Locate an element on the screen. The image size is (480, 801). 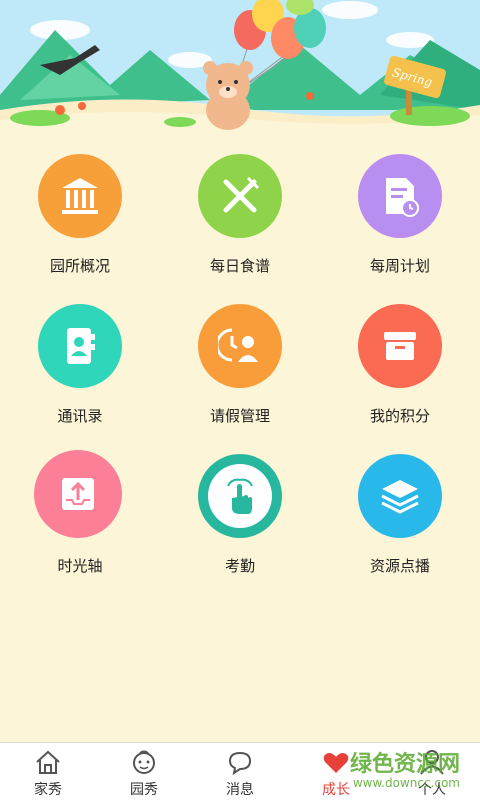
grid-item-label: 时光轴 is located at coordinates (80, 566).